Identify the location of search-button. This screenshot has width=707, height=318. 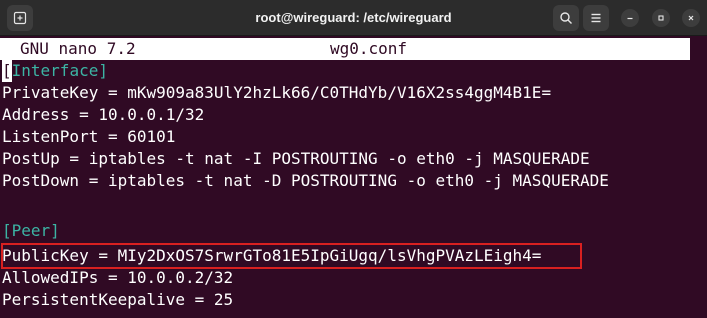
(566, 18).